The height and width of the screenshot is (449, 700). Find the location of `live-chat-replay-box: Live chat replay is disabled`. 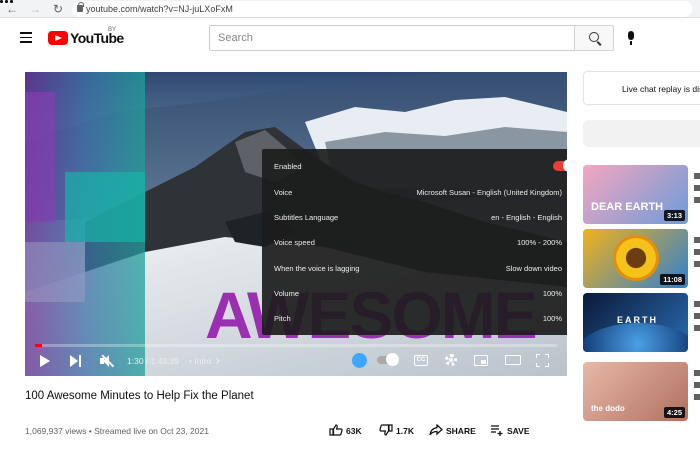

live-chat-replay-box: Live chat replay is disabled is located at coordinates (641, 88).